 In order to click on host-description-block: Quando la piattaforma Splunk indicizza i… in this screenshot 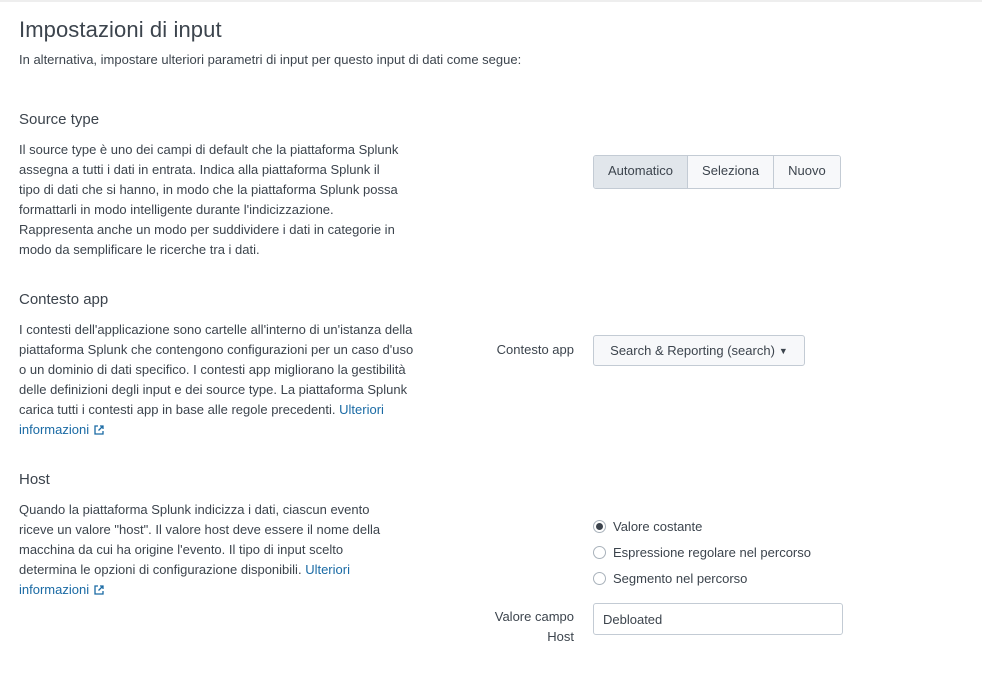, I will do `click(211, 550)`.